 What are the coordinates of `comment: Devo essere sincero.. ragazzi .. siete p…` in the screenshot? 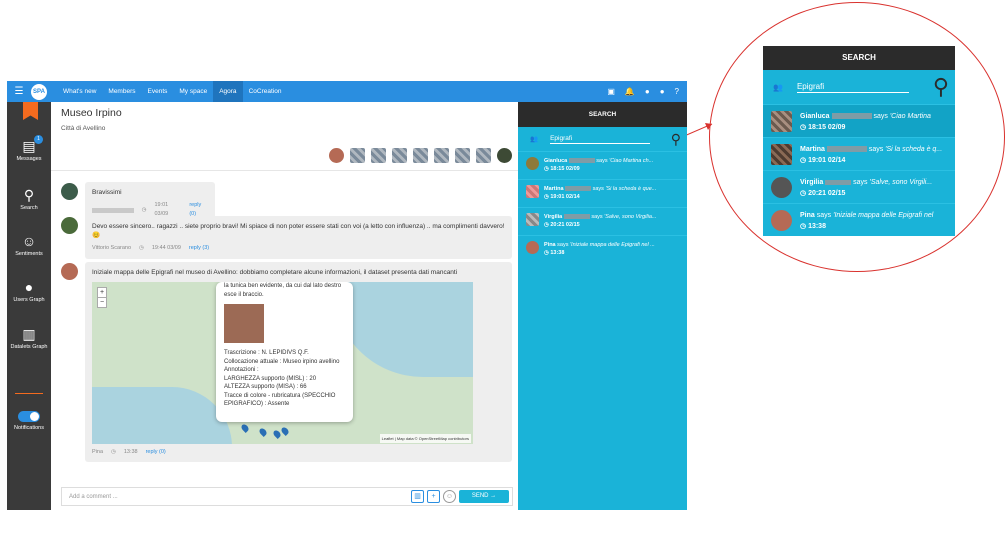 It's located at (286, 237).